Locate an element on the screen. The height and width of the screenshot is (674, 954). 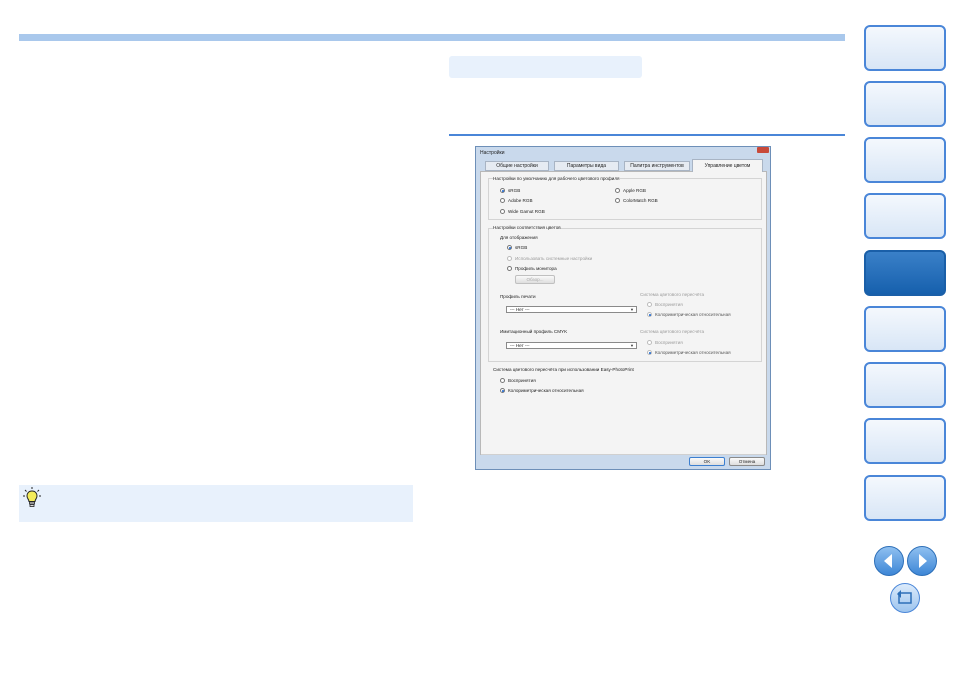
radio-printer-relative-label: Колориметрическая относительная is located at coordinates (693, 314).